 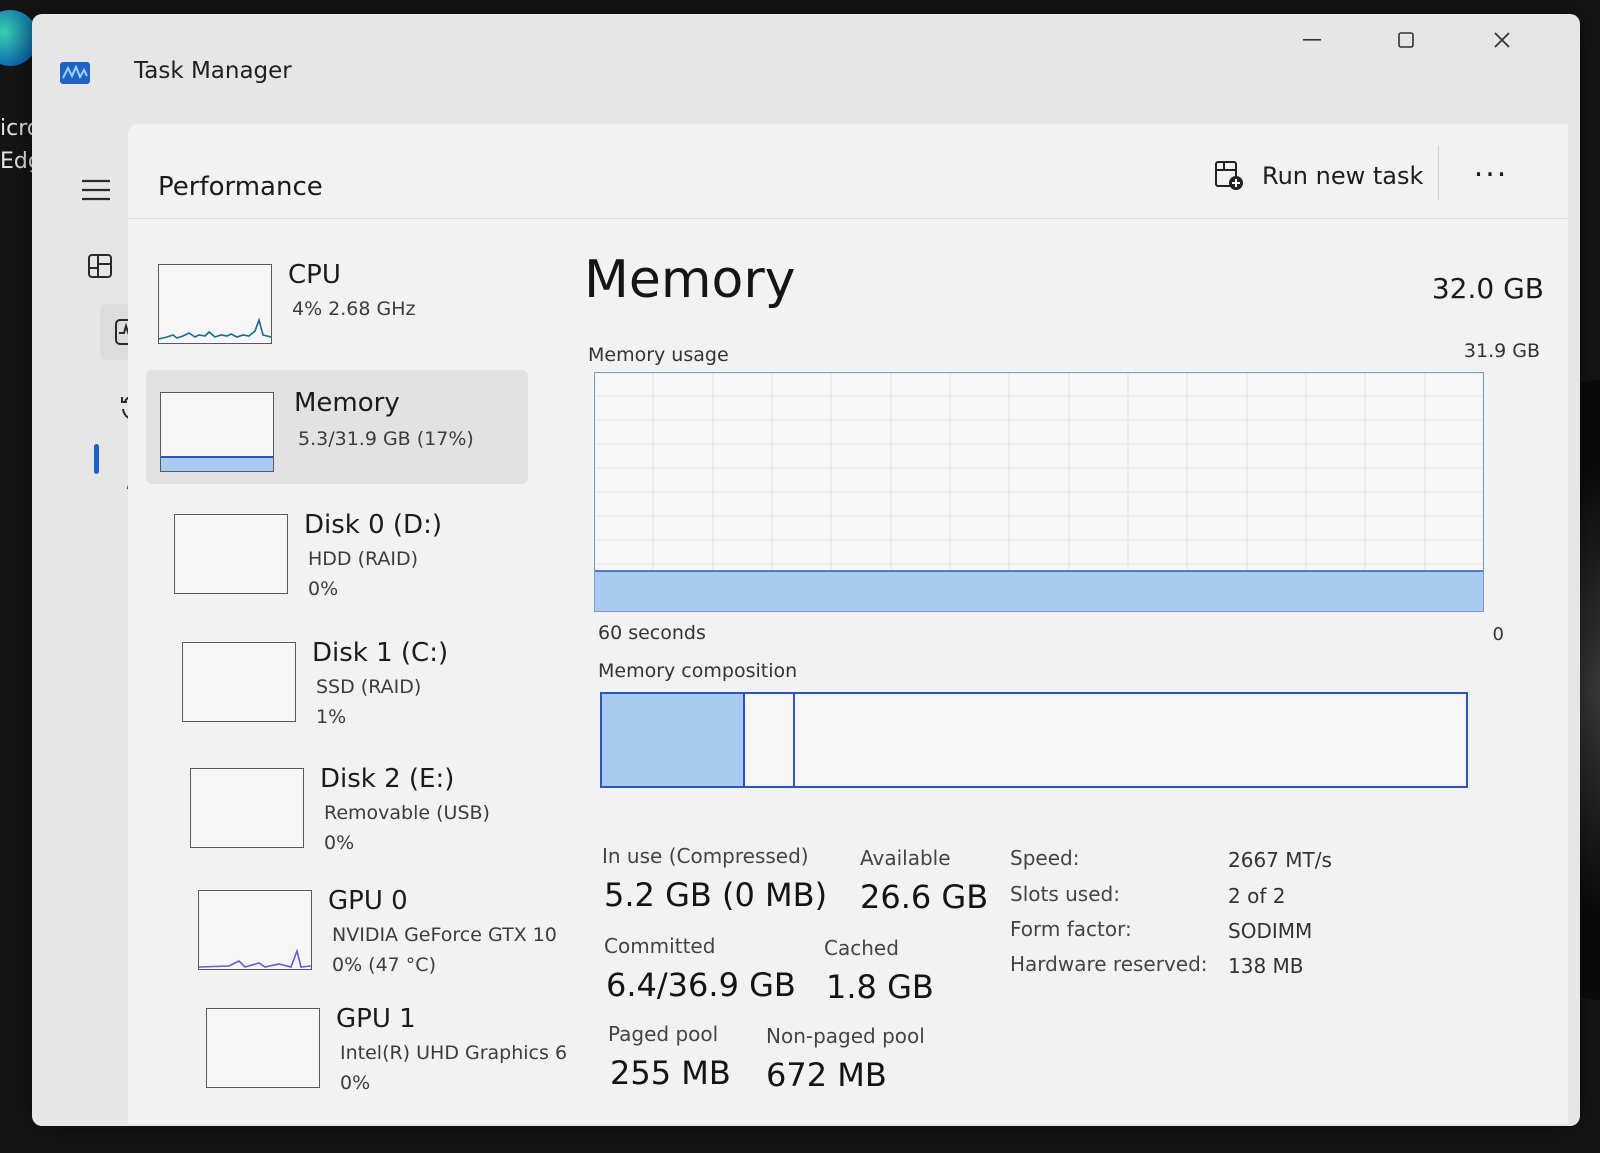 What do you see at coordinates (1039, 591) in the screenshot?
I see `memory-usage-area` at bounding box center [1039, 591].